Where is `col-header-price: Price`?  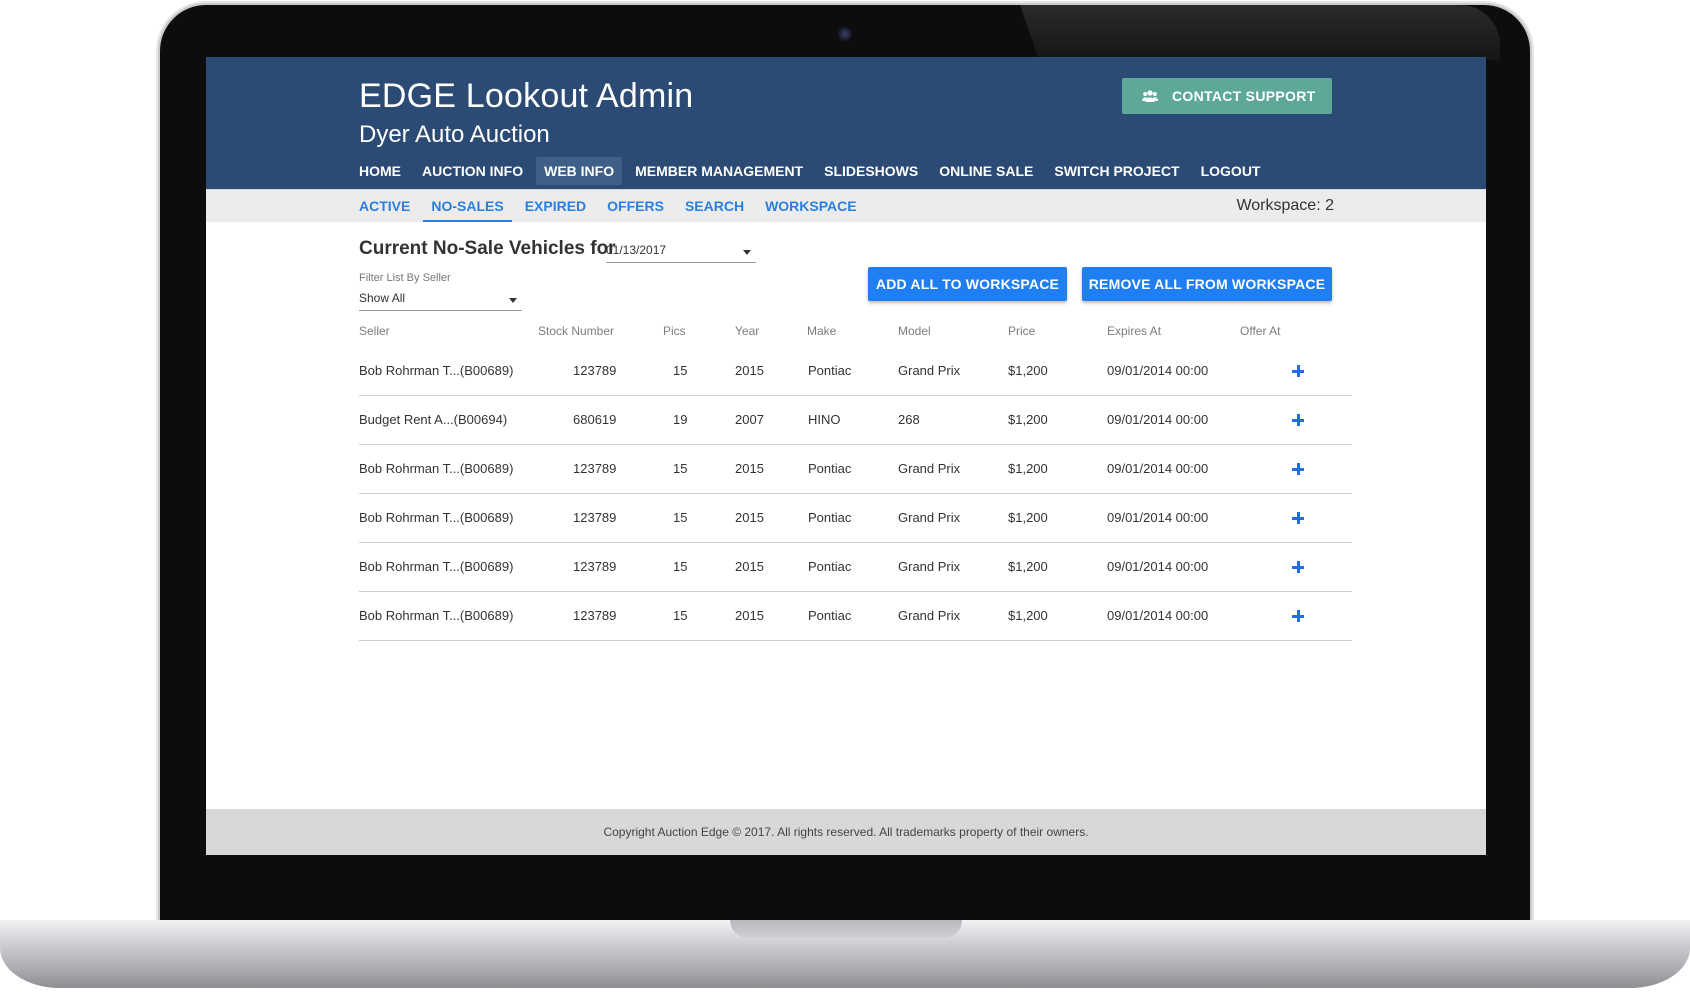 col-header-price: Price is located at coordinates (1021, 331).